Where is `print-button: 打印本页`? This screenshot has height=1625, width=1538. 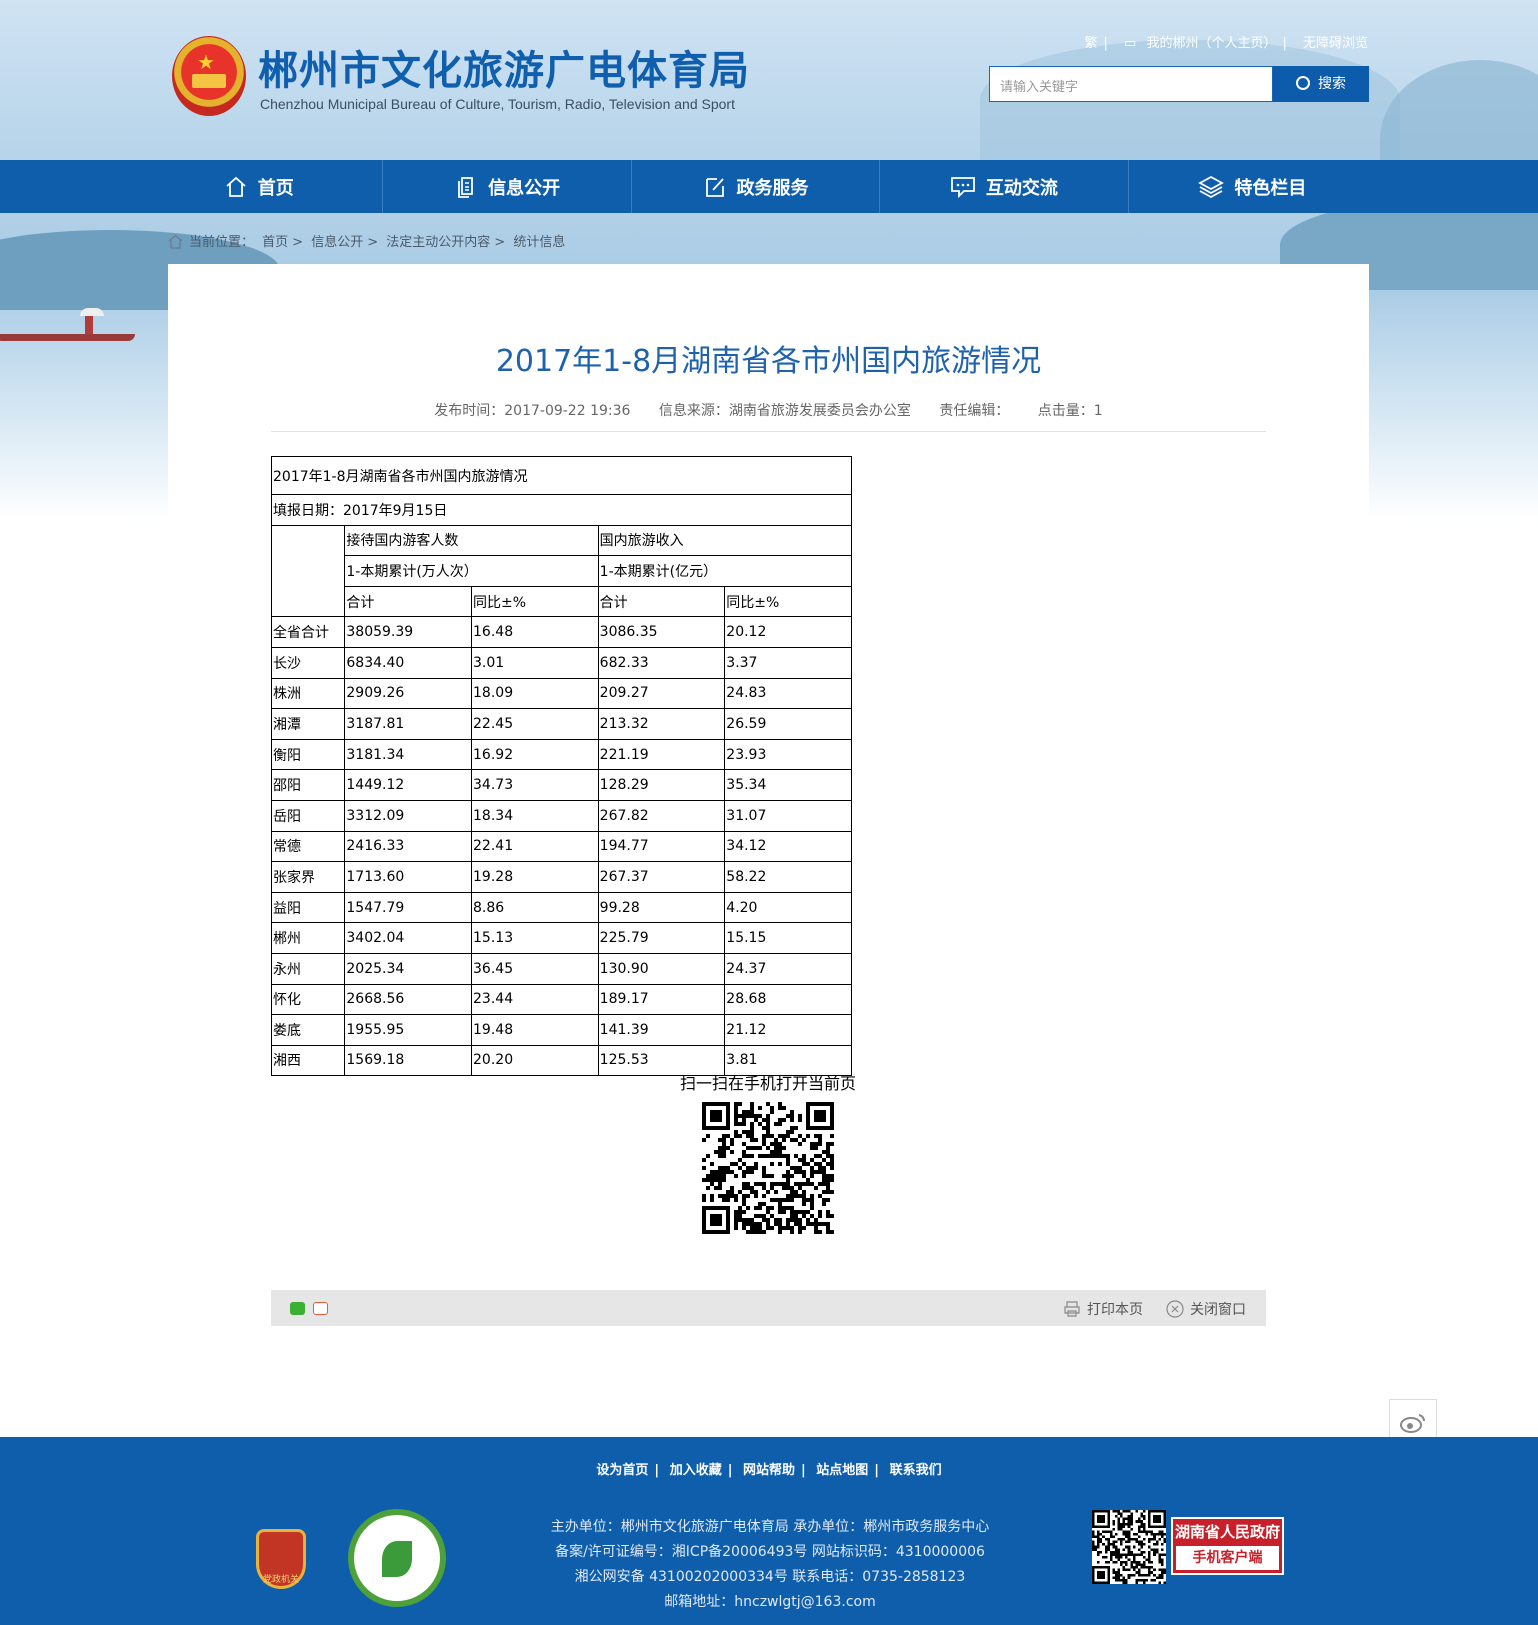
print-button: 打印本页 is located at coordinates (1103, 1309).